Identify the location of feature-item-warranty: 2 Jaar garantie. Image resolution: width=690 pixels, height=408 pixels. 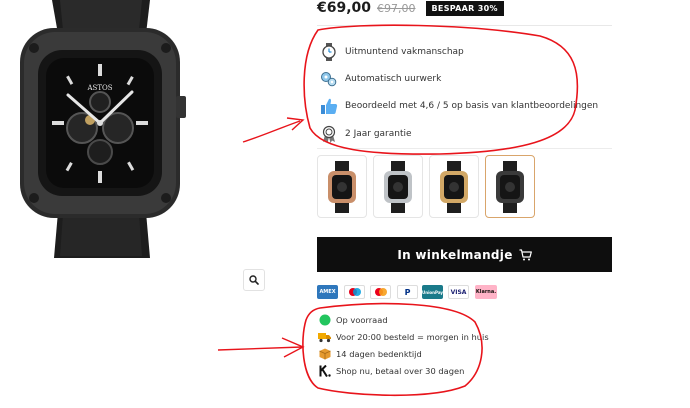
(365, 134).